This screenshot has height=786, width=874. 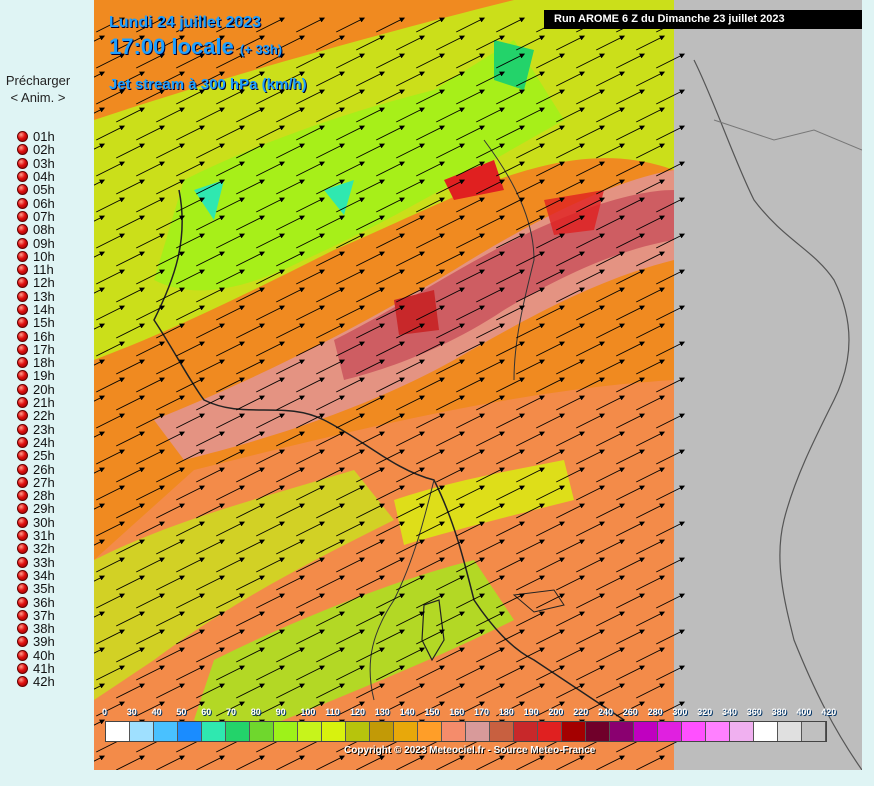 I want to click on hour-item: 24h, so click(x=36, y=442).